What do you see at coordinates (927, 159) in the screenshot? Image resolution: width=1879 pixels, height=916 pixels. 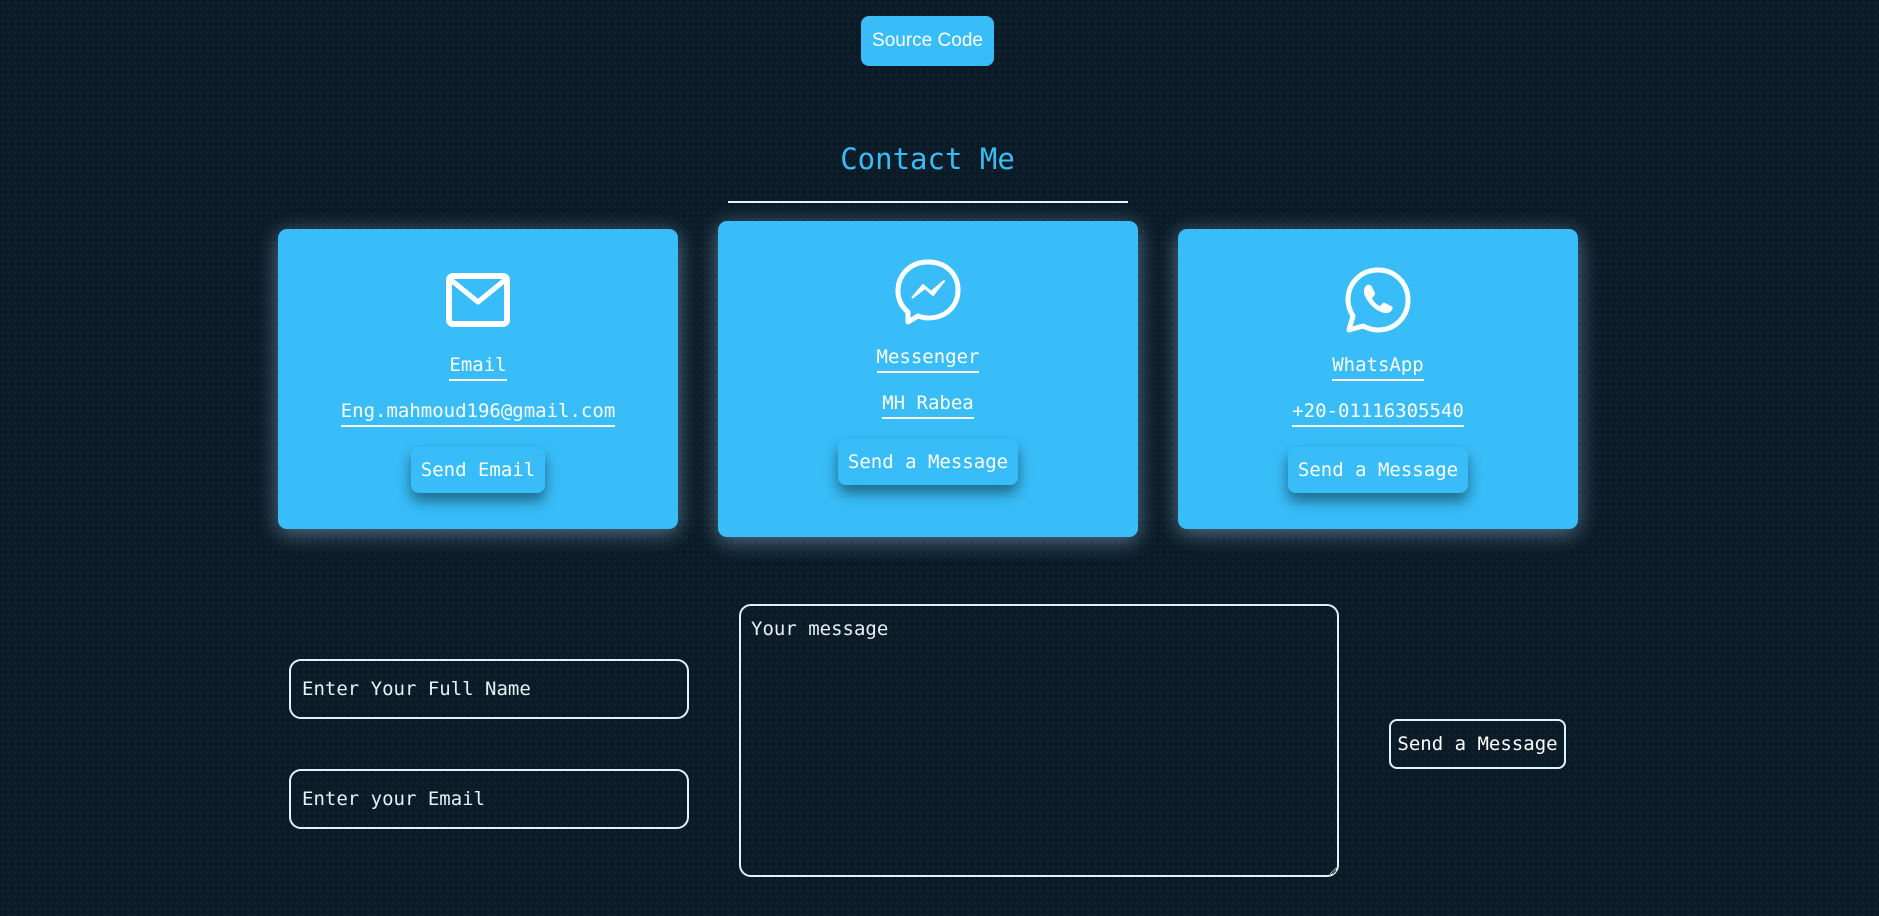 I see `section-title: Contact Me` at bounding box center [927, 159].